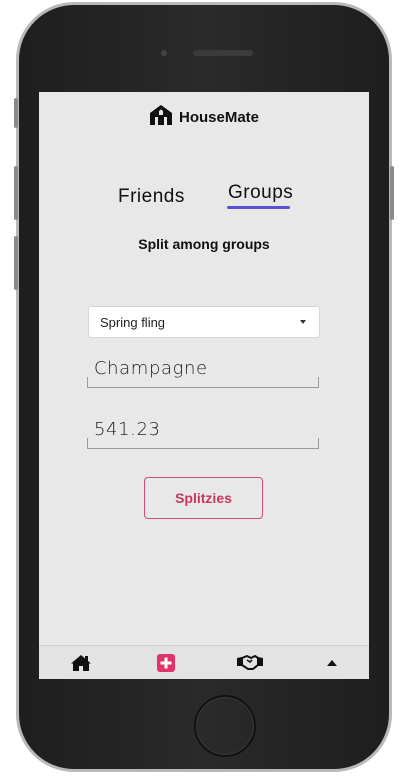  What do you see at coordinates (16, 263) in the screenshot?
I see `volume-down-button` at bounding box center [16, 263].